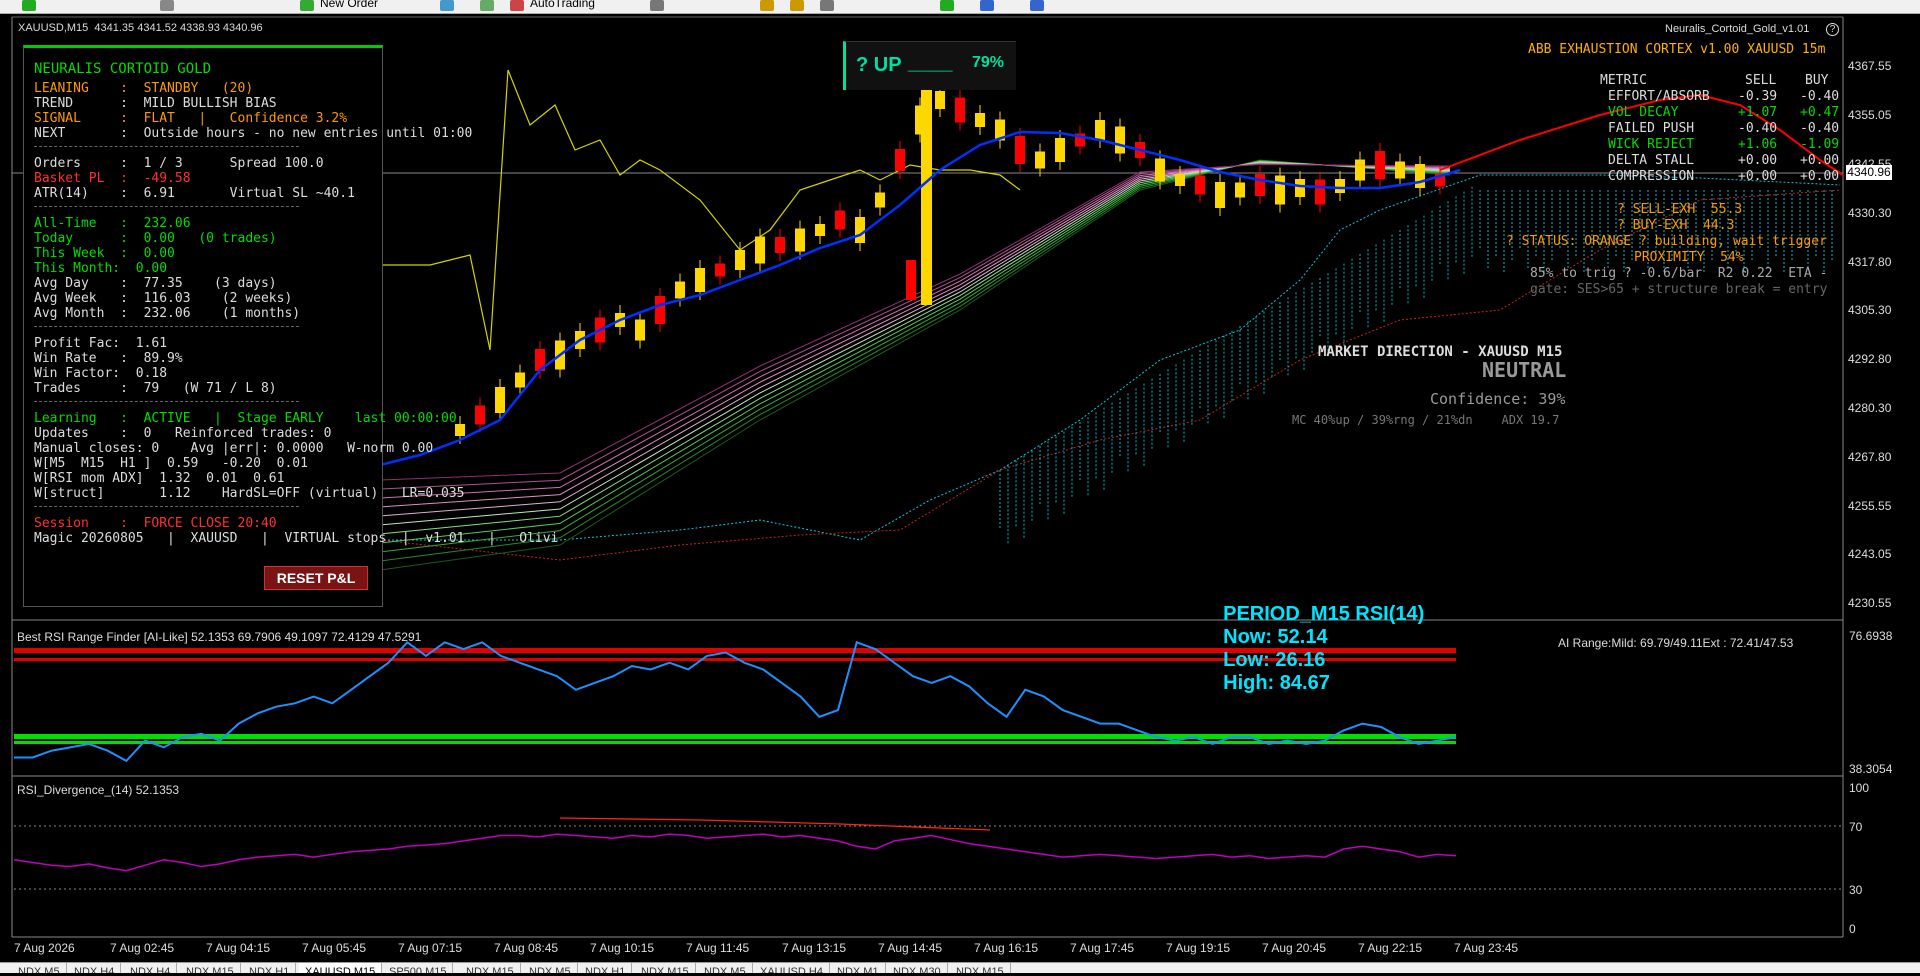 The width and height of the screenshot is (1920, 976). What do you see at coordinates (1820, 128) in the screenshot?
I see `abb-cell: -0.40` at bounding box center [1820, 128].